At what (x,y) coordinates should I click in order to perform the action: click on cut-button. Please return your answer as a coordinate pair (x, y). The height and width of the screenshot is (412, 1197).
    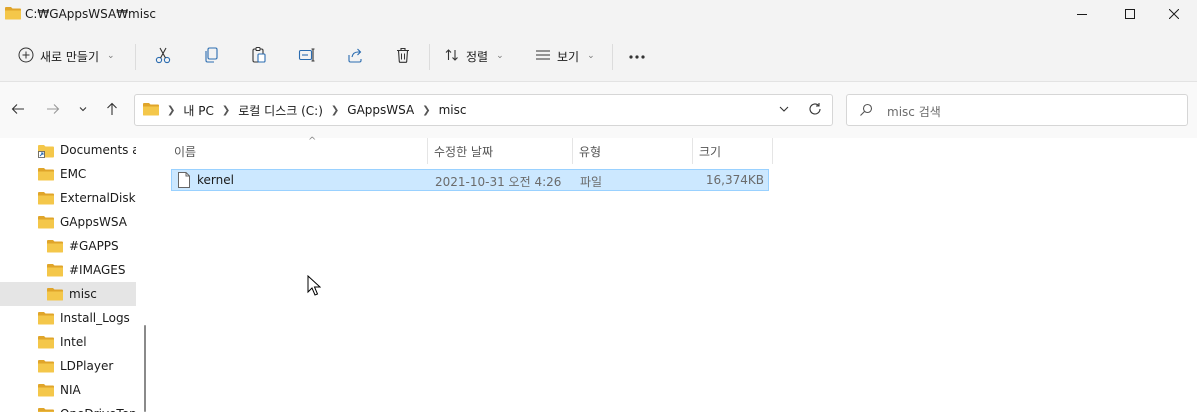
    Looking at the image, I should click on (163, 56).